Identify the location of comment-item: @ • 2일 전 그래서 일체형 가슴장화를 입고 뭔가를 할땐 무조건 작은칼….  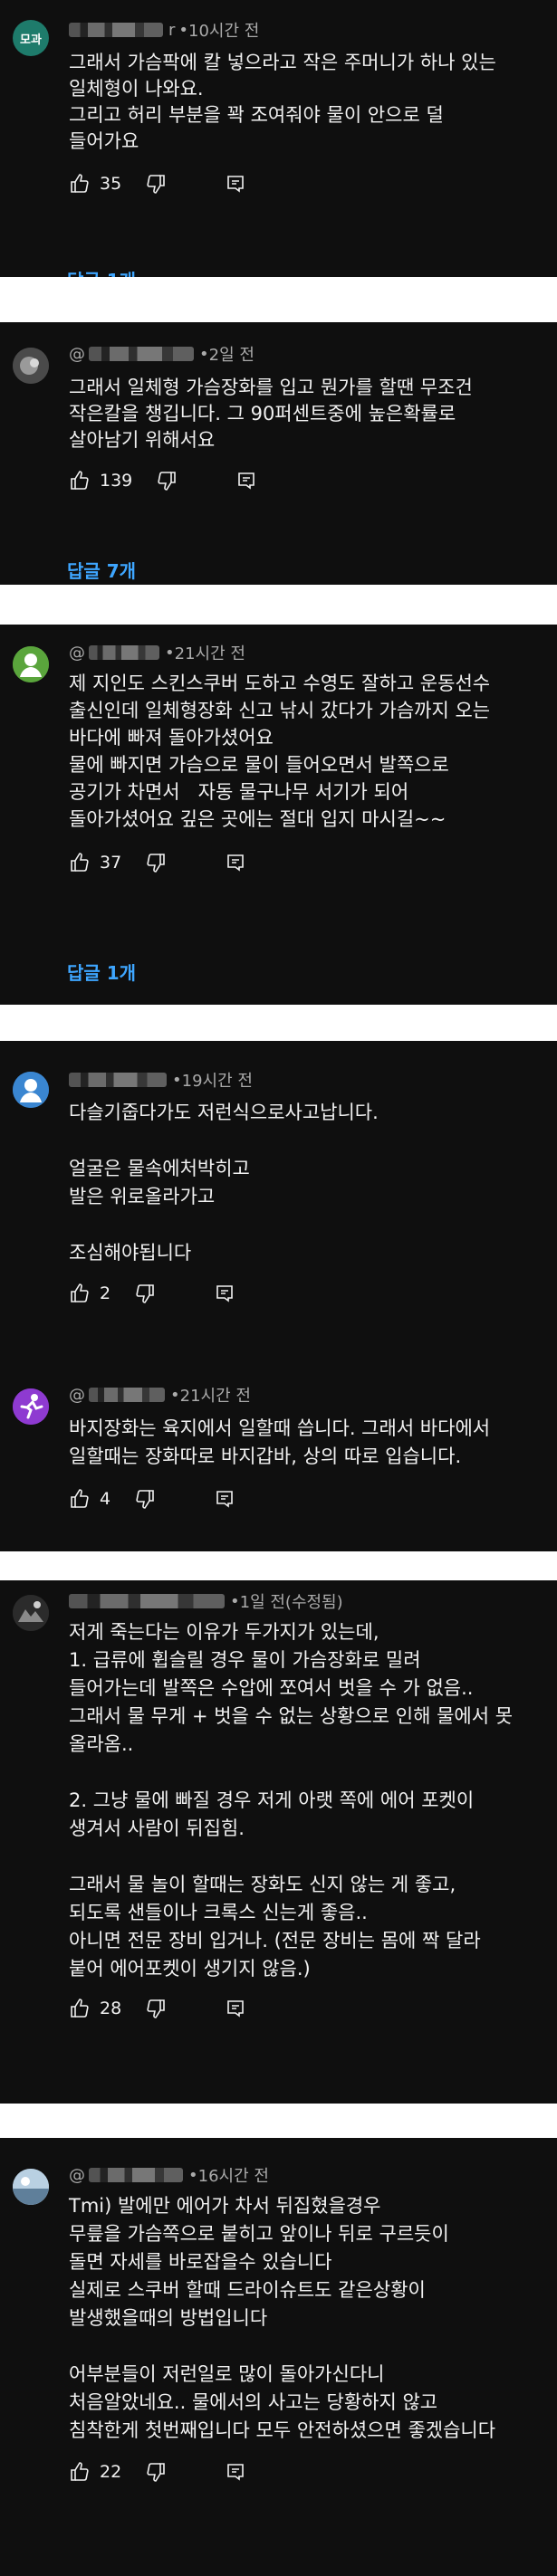
(278, 419).